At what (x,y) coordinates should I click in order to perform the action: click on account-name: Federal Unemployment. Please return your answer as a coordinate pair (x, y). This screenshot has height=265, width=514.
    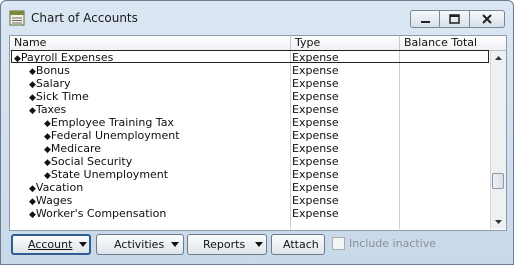
    Looking at the image, I should click on (115, 135).